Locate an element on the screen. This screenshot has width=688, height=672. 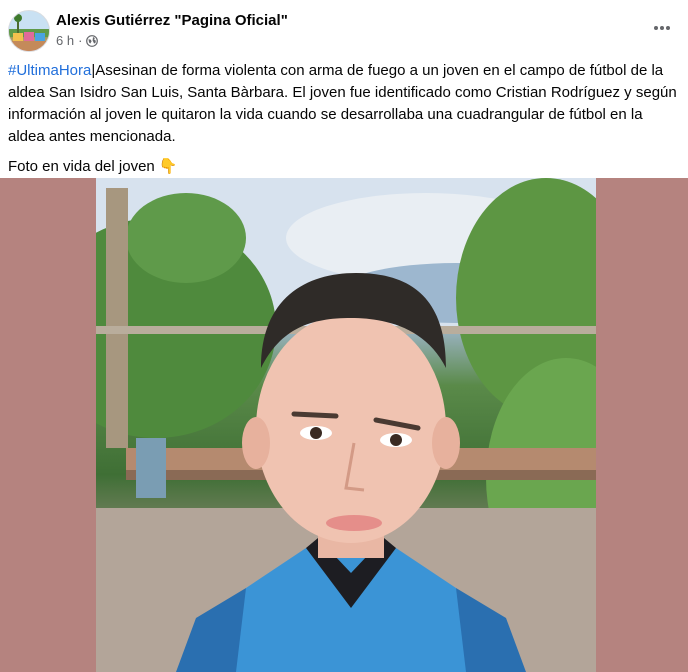
post-time: 6 h is located at coordinates (65, 40).